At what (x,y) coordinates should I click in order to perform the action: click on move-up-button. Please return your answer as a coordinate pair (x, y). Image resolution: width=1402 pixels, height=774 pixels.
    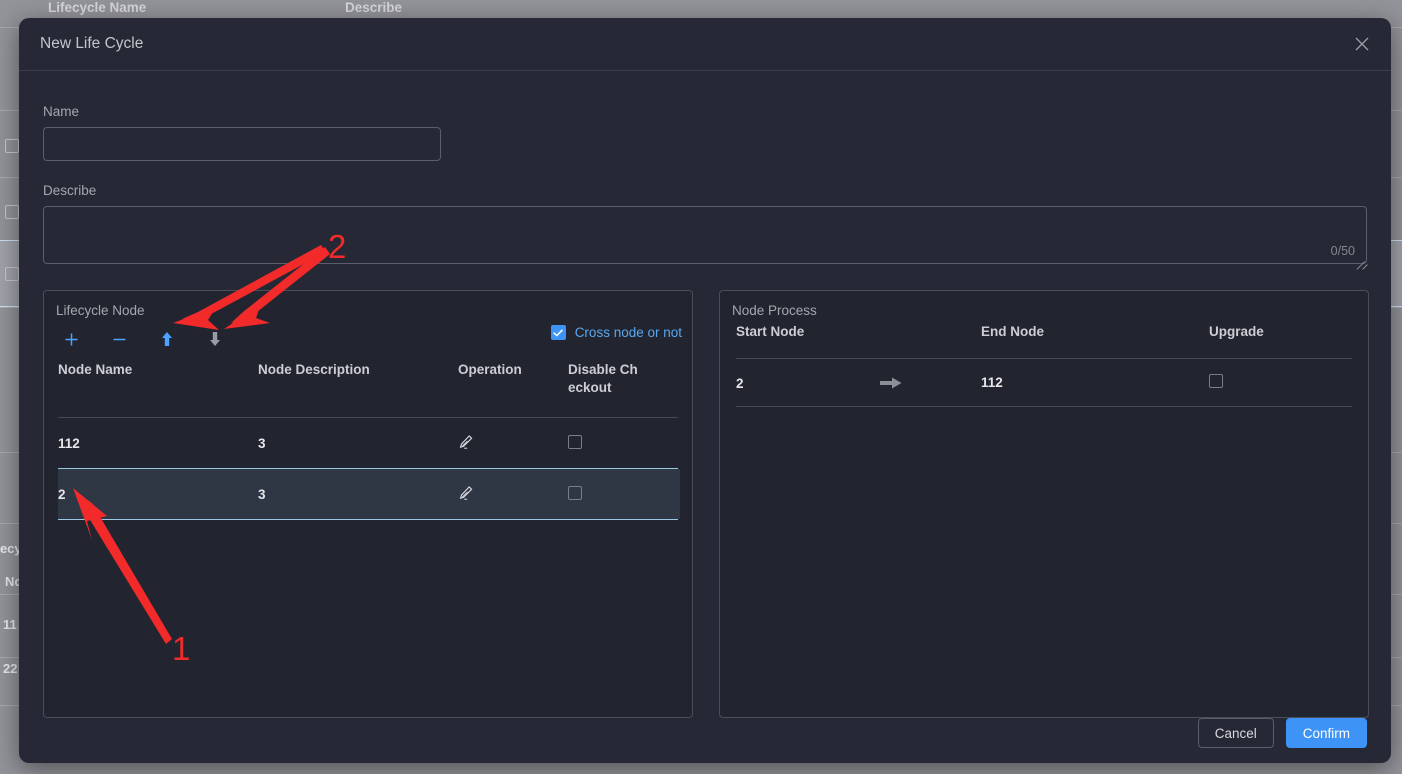
    Looking at the image, I should click on (167, 339).